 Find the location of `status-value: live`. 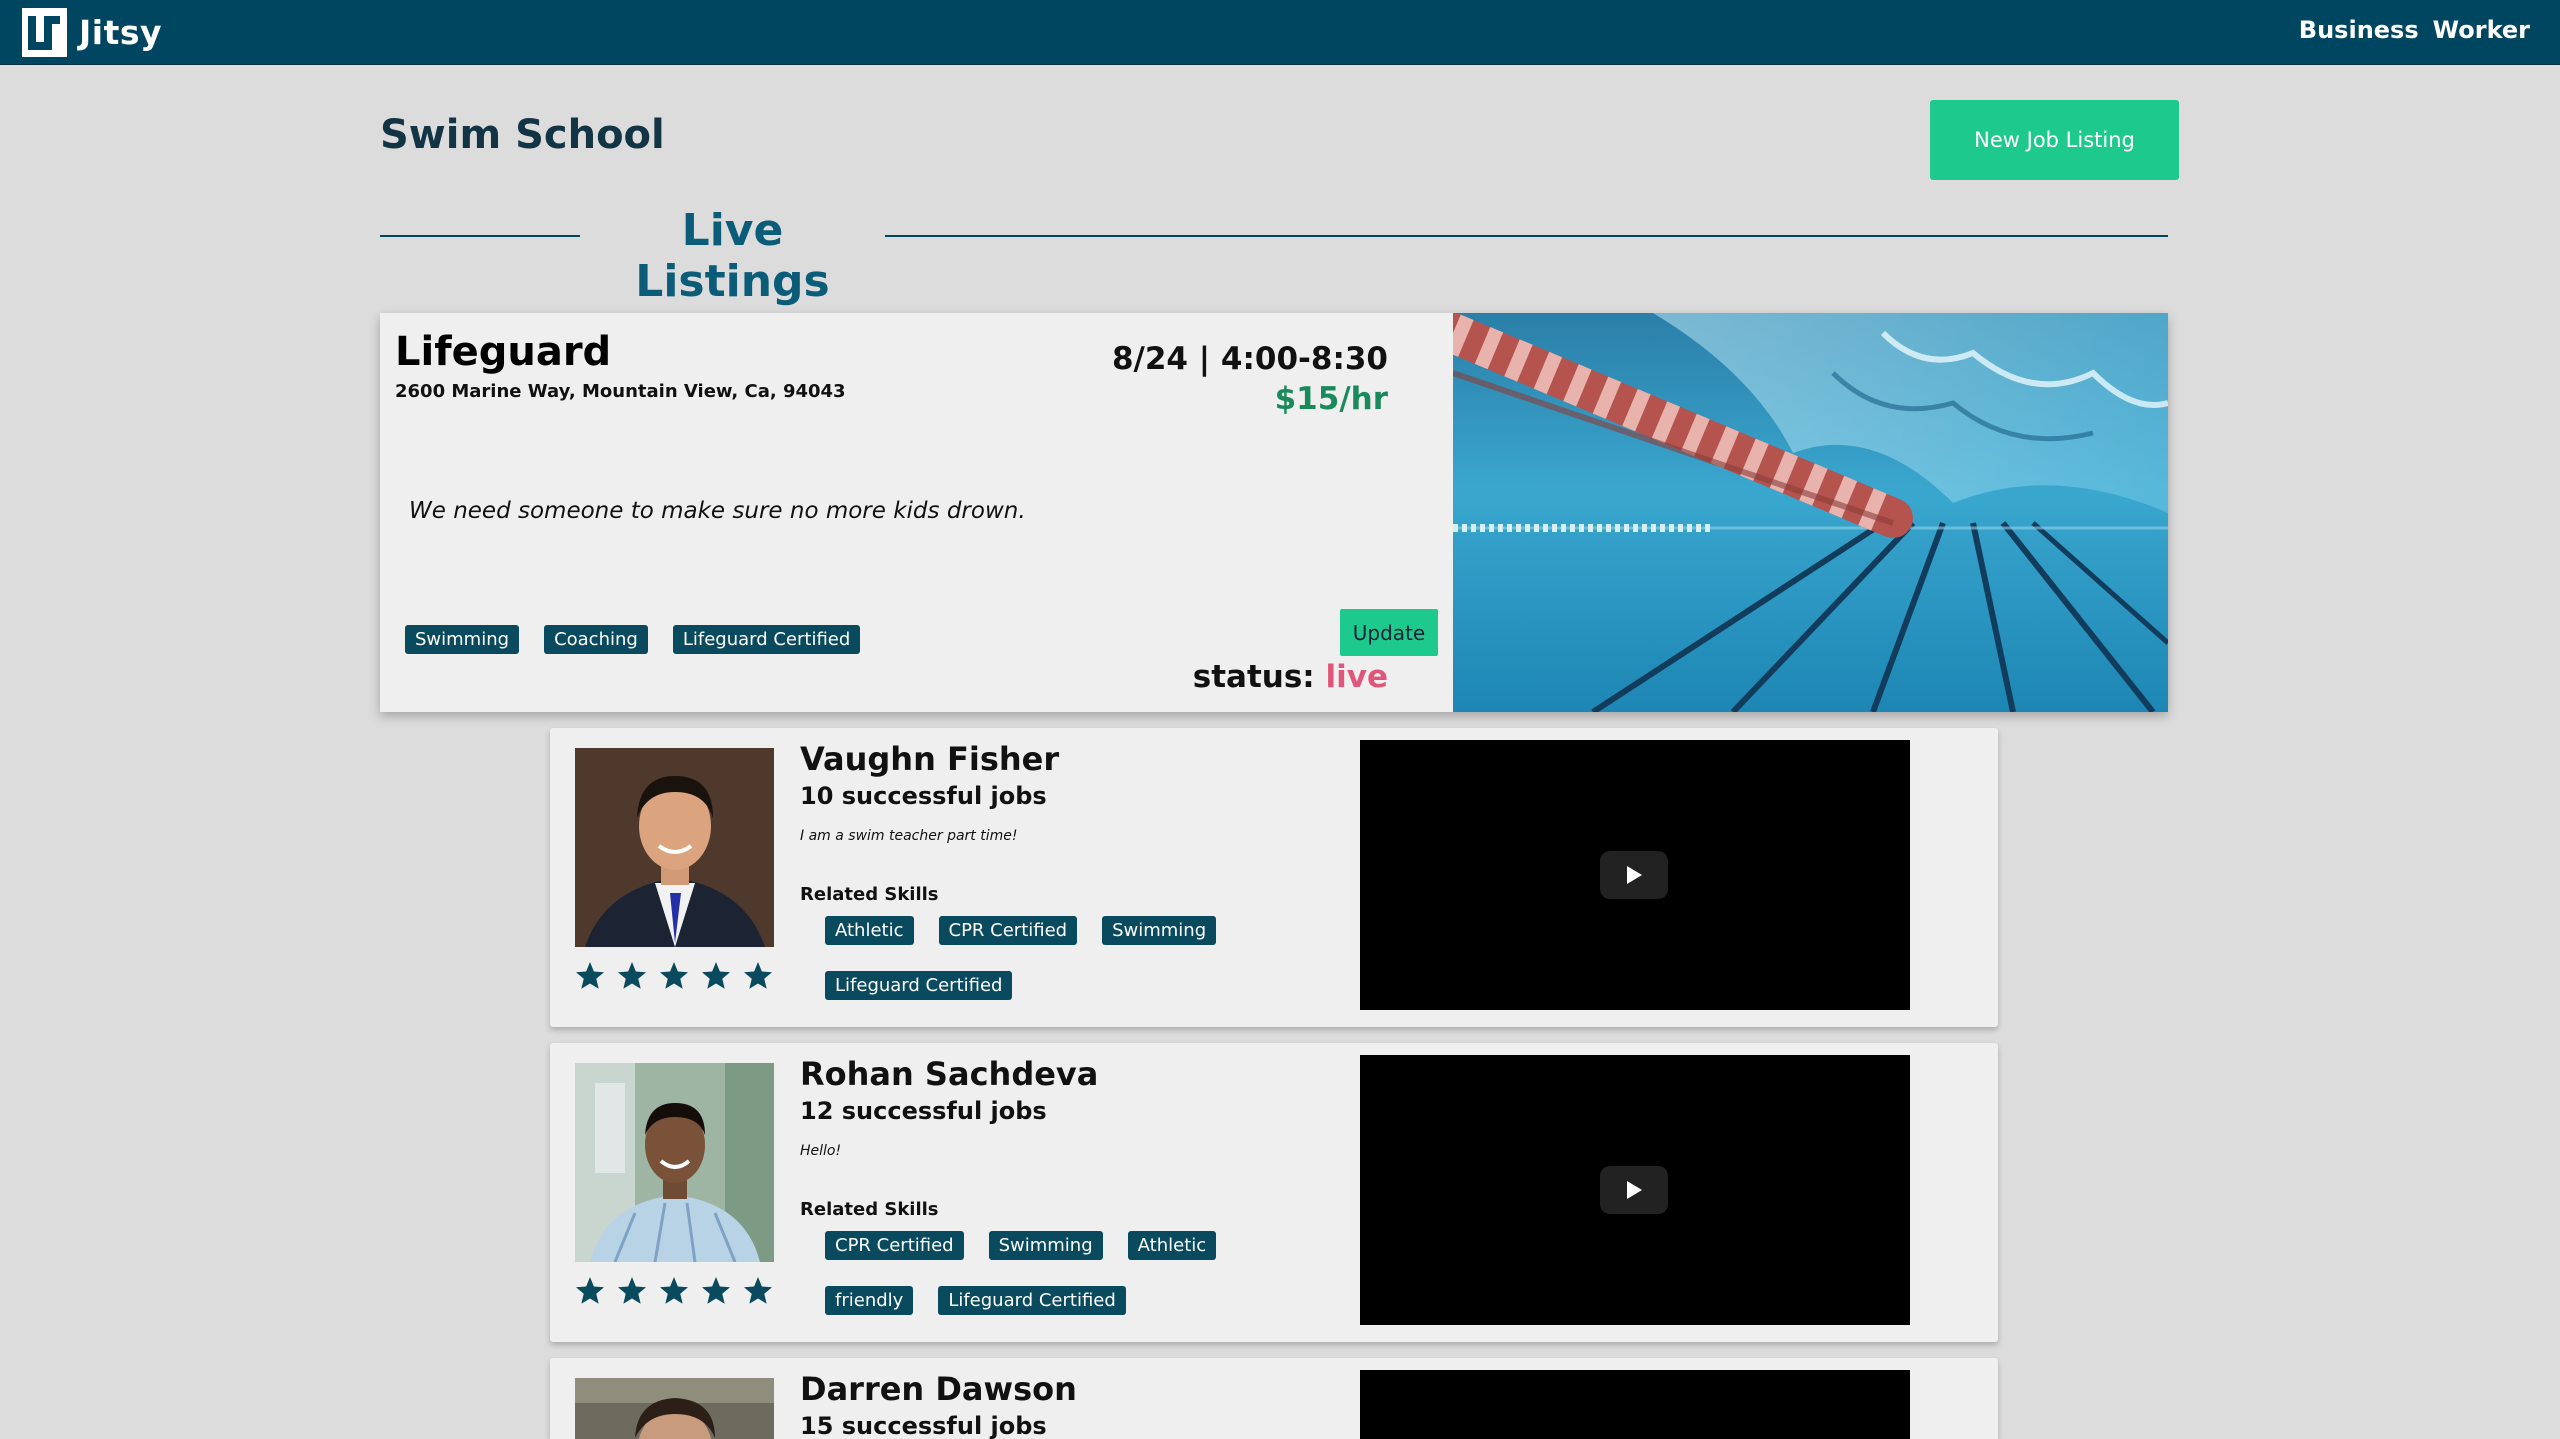

status-value: live is located at coordinates (1356, 677).